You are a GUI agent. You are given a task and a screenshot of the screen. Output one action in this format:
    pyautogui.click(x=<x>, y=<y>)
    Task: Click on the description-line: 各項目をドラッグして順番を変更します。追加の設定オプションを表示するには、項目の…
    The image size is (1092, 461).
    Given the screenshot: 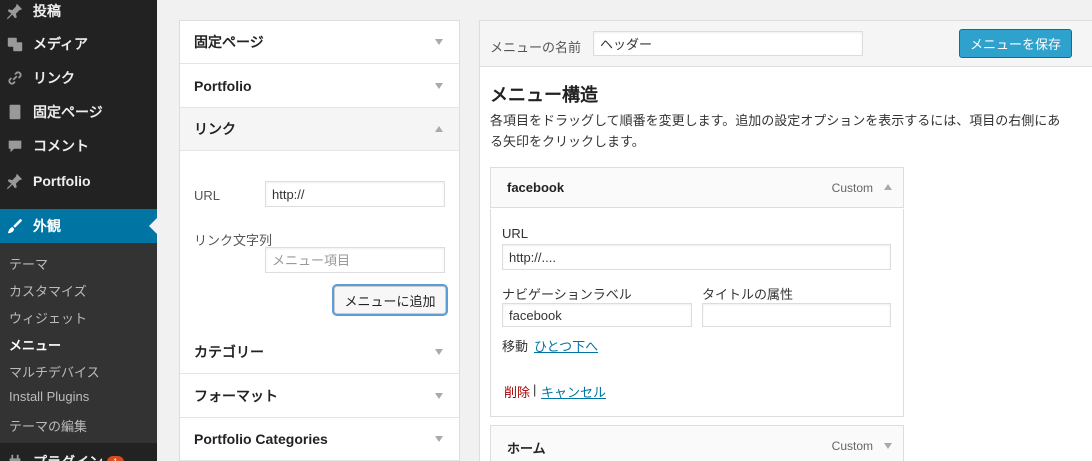 What is the action you would take?
    pyautogui.click(x=775, y=120)
    